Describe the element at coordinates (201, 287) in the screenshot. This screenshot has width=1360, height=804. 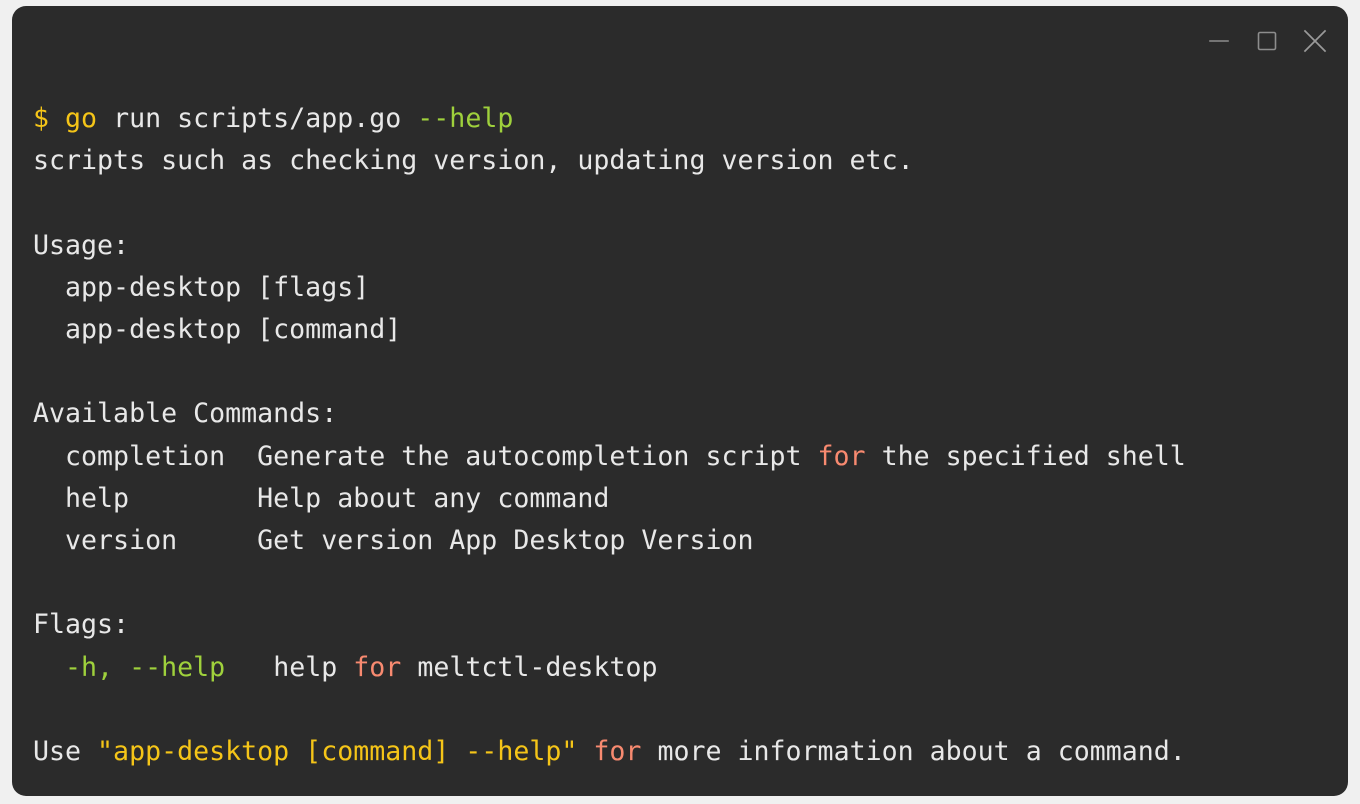
I see `token-plain: app-desktop [flags]` at that location.